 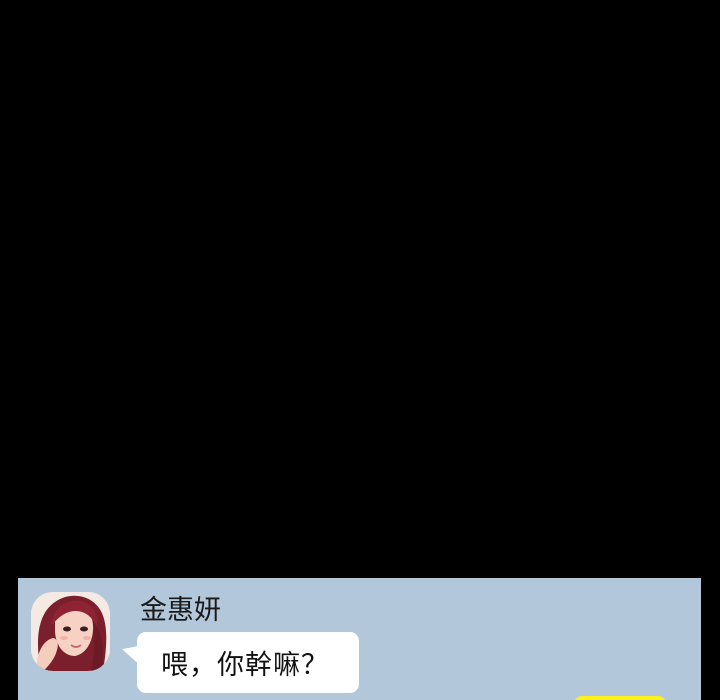 I want to click on incoming-message-bubble: 喂，你幹嘛？, so click(x=248, y=662).